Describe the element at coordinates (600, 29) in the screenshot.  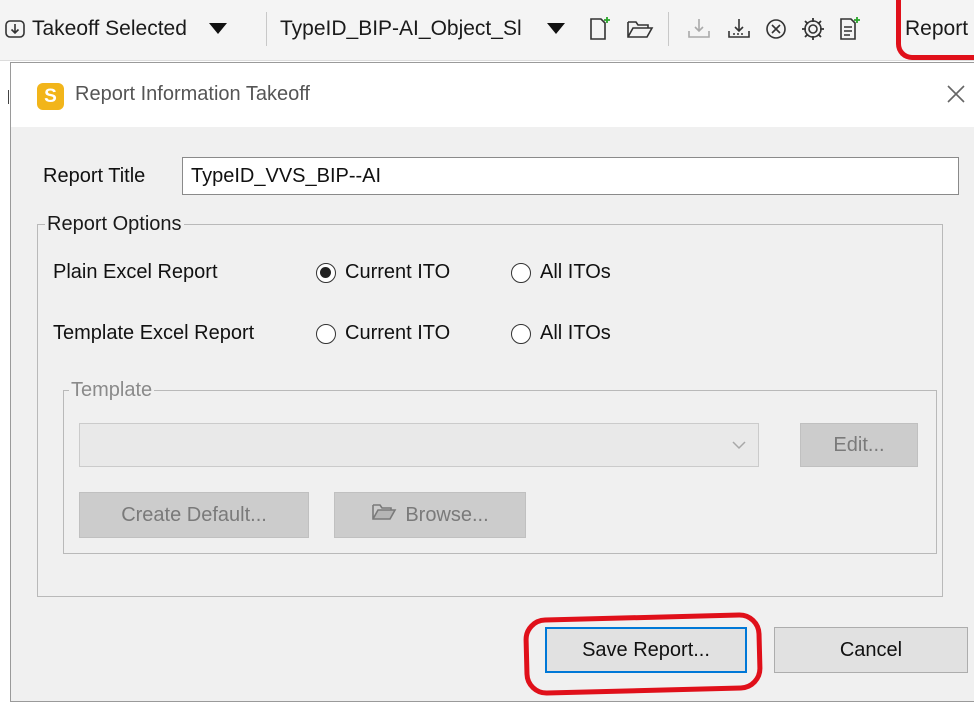
I see `new-file-icon` at that location.